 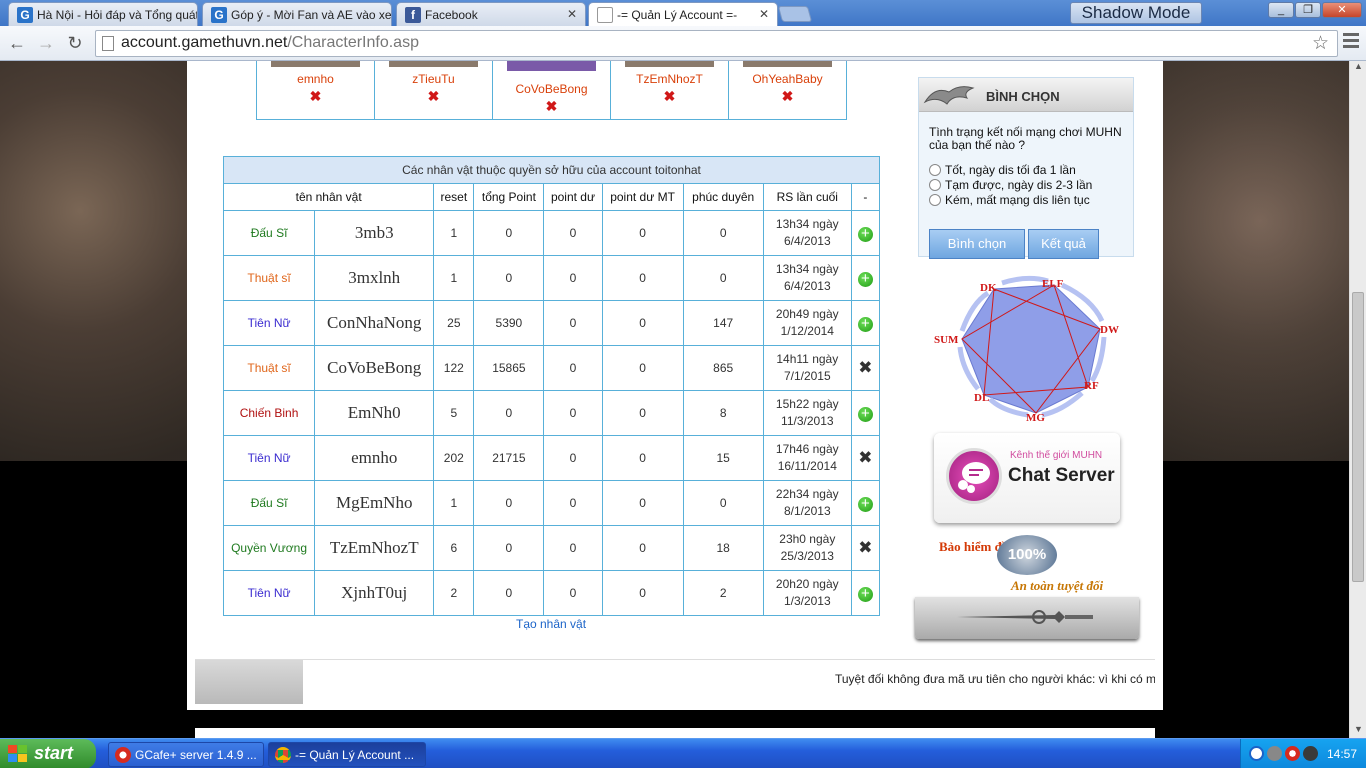 What do you see at coordinates (1351, 42) in the screenshot?
I see `chrome-menu-icon` at bounding box center [1351, 42].